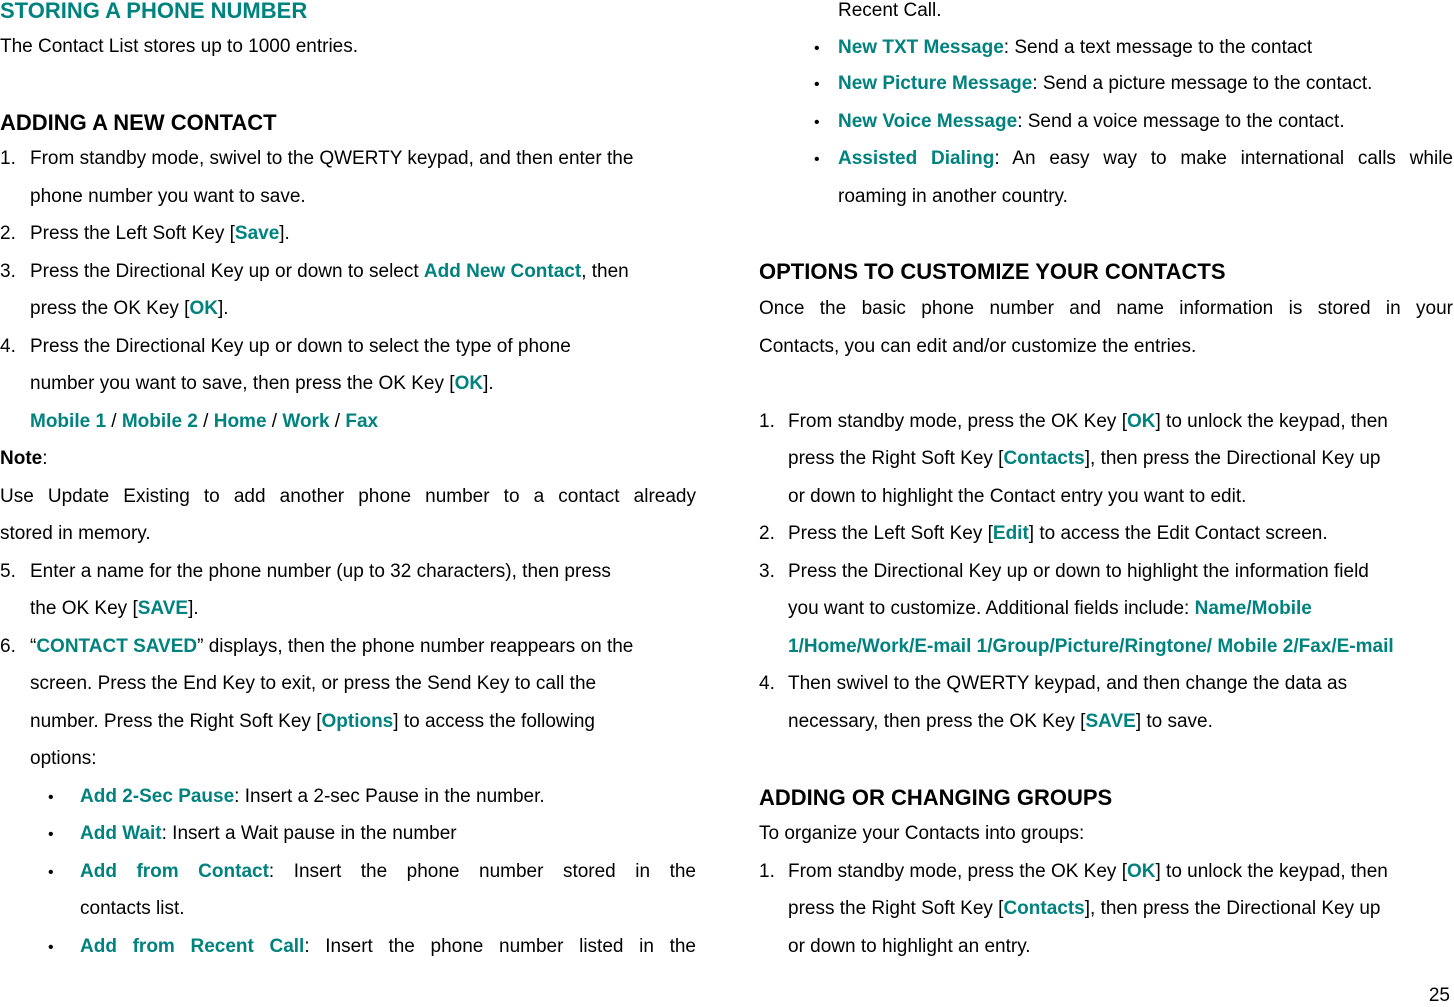  Describe the element at coordinates (174, 871) in the screenshot. I see `option-name: Add from Contact` at that location.